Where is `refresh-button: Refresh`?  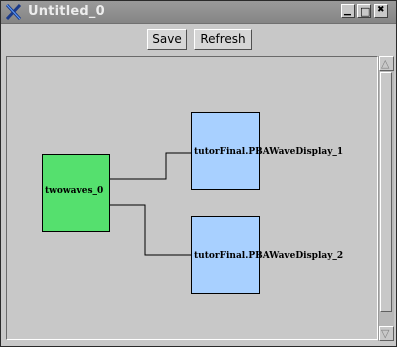 refresh-button: Refresh is located at coordinates (223, 39).